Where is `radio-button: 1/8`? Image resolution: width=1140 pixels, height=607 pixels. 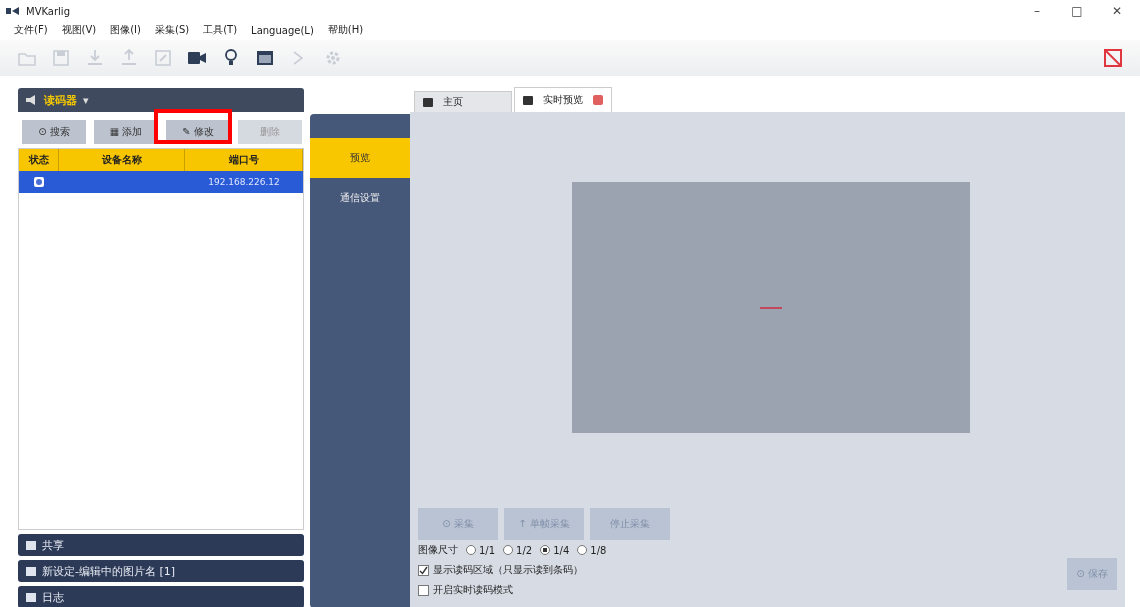
radio-button: 1/8 is located at coordinates (592, 550).